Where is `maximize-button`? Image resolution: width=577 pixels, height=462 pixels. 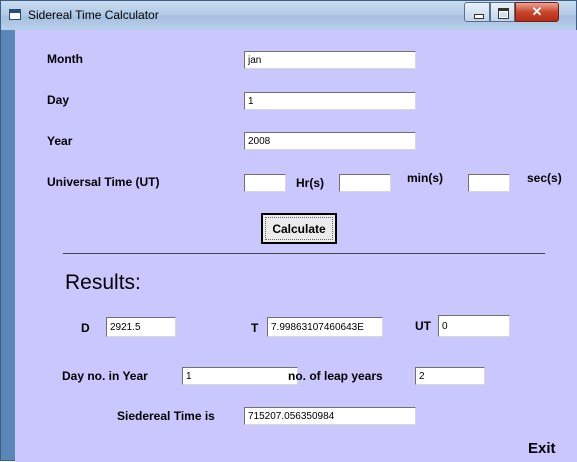
maximize-button is located at coordinates (502, 12).